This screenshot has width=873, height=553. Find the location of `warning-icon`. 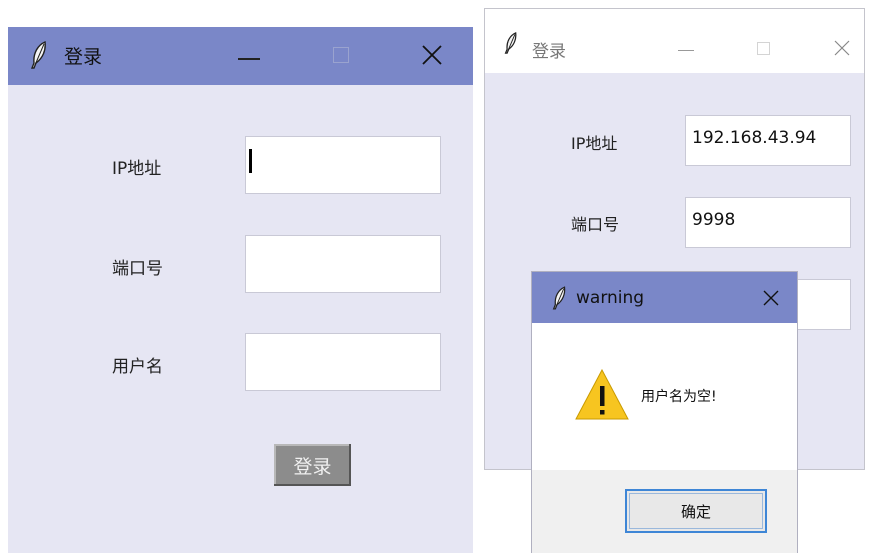

warning-icon is located at coordinates (602, 394).